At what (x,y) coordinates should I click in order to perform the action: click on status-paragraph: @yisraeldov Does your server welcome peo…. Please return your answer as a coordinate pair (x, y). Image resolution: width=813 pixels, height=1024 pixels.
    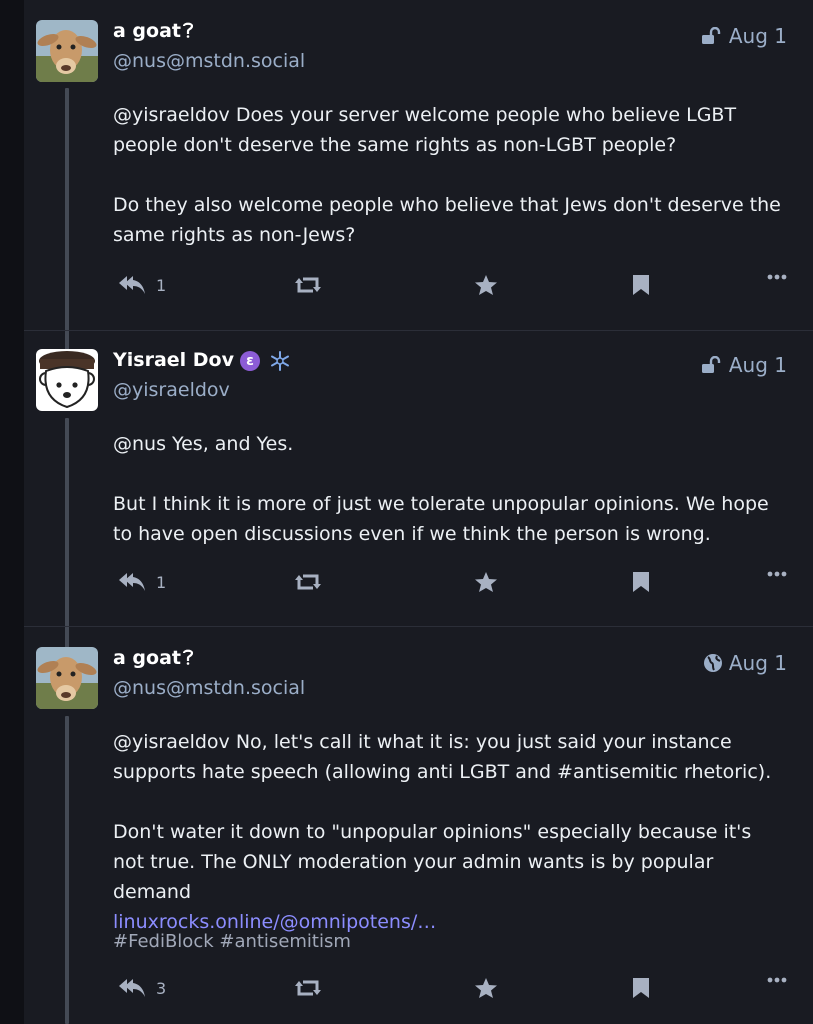
    Looking at the image, I should click on (425, 130).